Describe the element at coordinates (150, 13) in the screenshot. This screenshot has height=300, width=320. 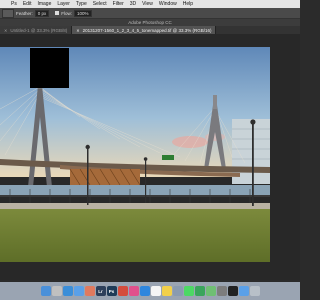
I see `options-bar: Feather: 0 px Flow: 100%` at that location.